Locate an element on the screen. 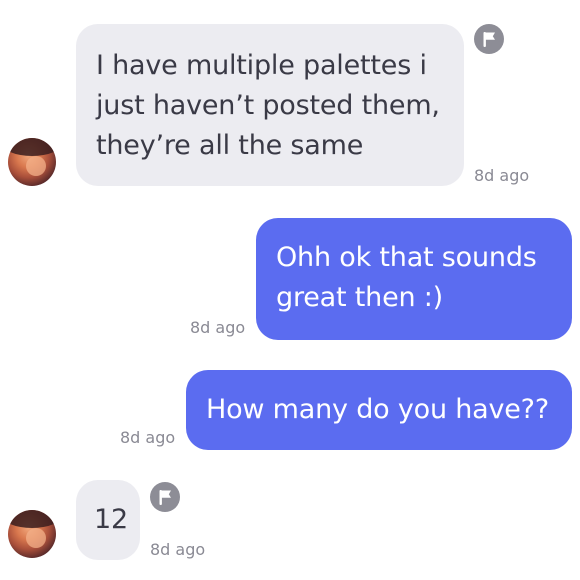  message-bubble-outgoing: Ohh ok that sounds great then :) is located at coordinates (414, 279).